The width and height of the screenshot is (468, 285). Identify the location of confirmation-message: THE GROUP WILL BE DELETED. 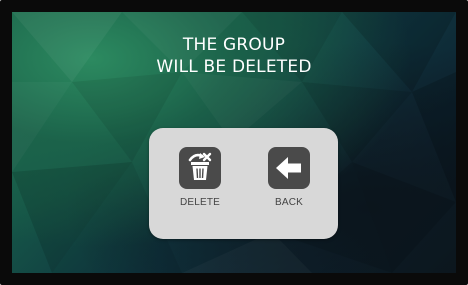
(234, 56).